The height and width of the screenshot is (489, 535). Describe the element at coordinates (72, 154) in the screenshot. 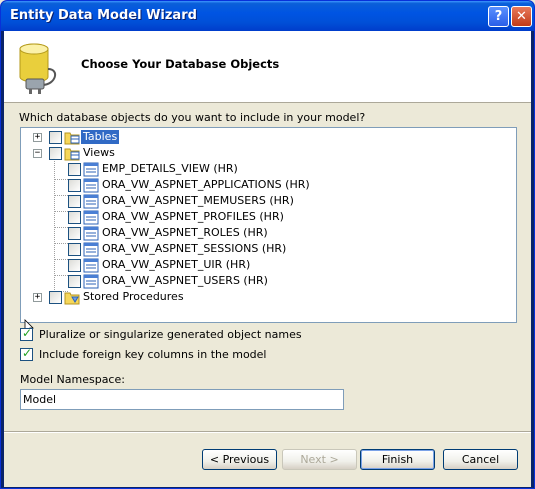

I see `views-folder-icon` at that location.